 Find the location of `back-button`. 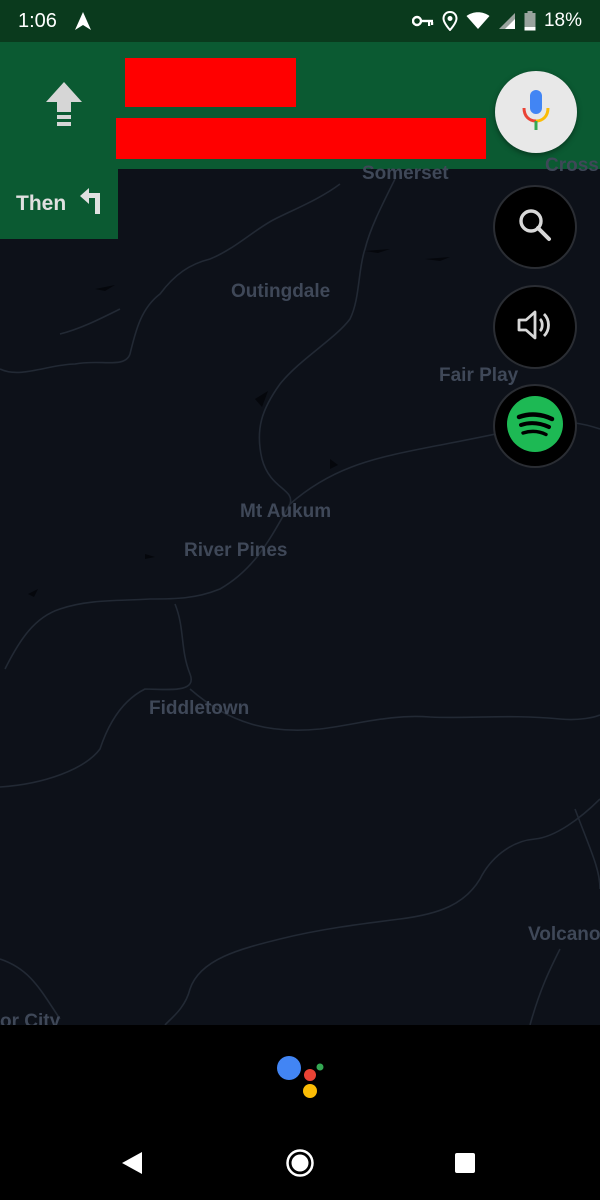

back-button is located at coordinates (132, 1165).